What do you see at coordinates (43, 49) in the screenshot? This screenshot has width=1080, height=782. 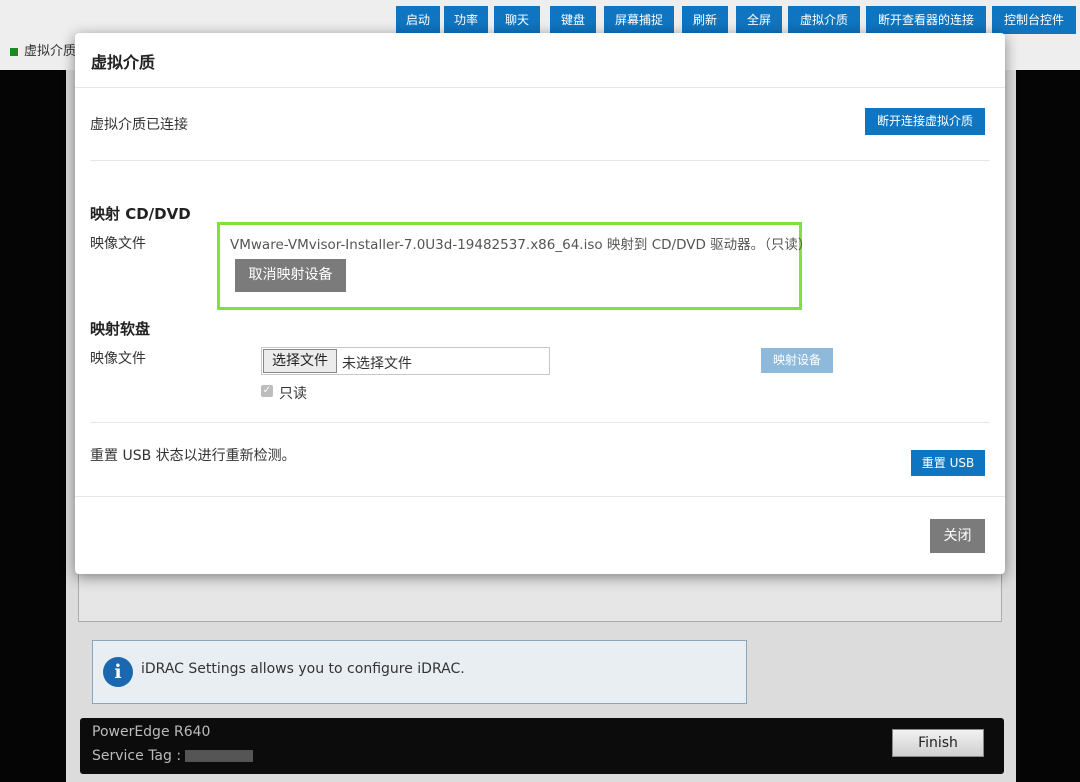 I see `virtual-media-status: 虚拟介质` at bounding box center [43, 49].